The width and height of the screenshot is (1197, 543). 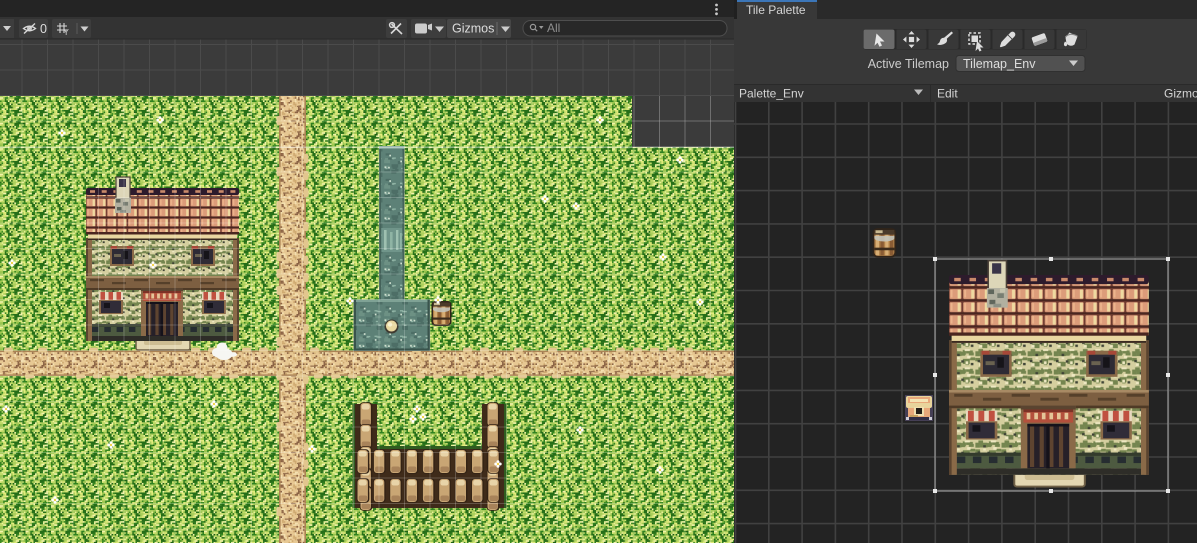 What do you see at coordinates (553, 28) in the screenshot?
I see `svg-text: All` at bounding box center [553, 28].